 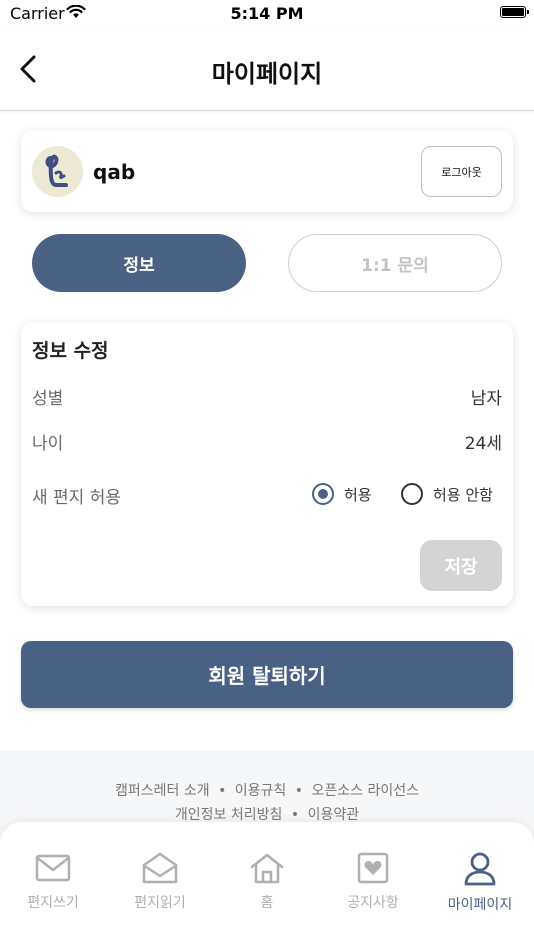 I want to click on tabbar-label: 공지사항, so click(x=373, y=903).